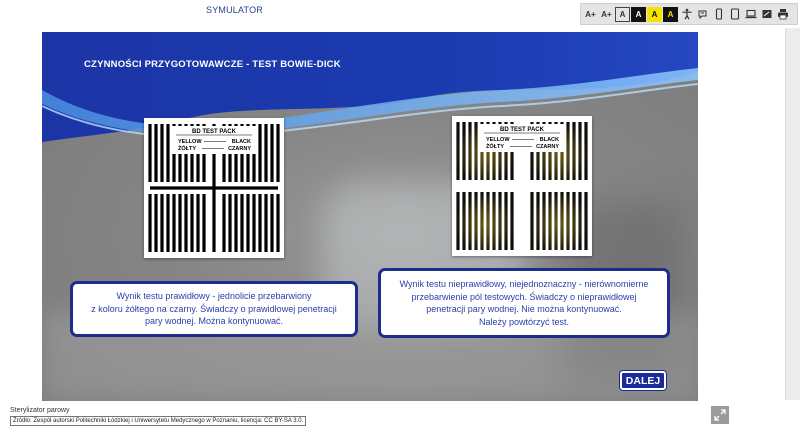 The height and width of the screenshot is (426, 800). I want to click on print-icon, so click(782, 14).